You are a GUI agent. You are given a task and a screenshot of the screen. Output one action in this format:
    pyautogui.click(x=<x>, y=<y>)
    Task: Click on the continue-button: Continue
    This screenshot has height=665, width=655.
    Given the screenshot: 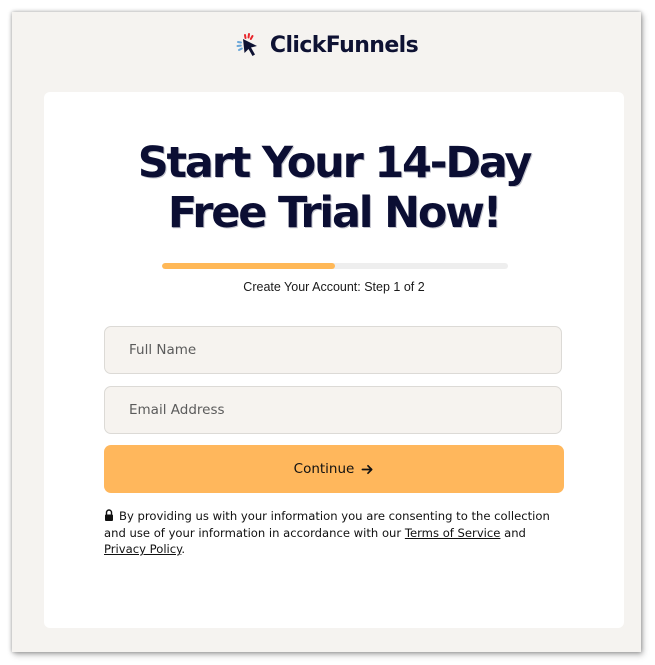 What is the action you would take?
    pyautogui.click(x=334, y=469)
    